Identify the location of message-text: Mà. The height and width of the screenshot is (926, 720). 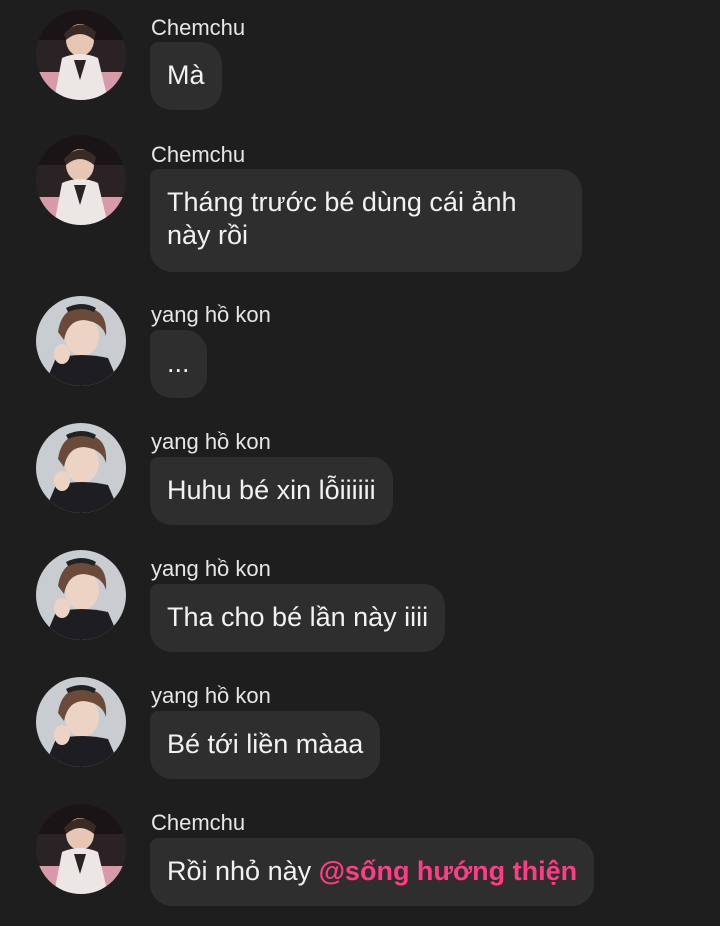
(186, 75).